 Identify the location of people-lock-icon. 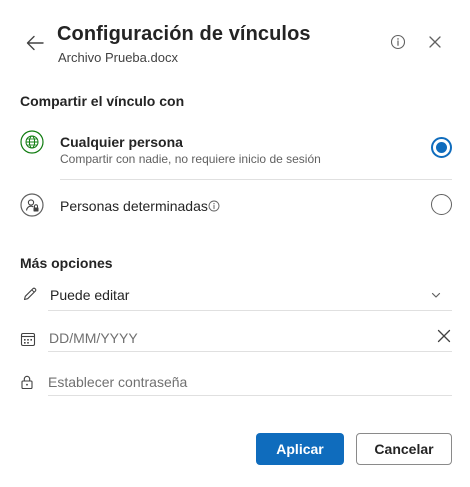
(32, 205).